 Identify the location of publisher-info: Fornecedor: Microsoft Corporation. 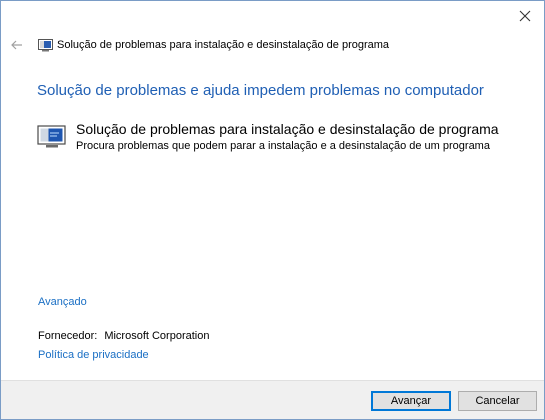
(123, 336).